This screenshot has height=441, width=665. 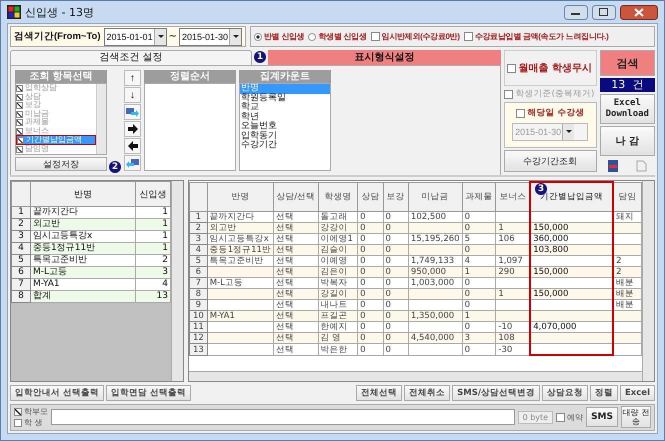 I want to click on table-cell: M-YA1, so click(x=240, y=316).